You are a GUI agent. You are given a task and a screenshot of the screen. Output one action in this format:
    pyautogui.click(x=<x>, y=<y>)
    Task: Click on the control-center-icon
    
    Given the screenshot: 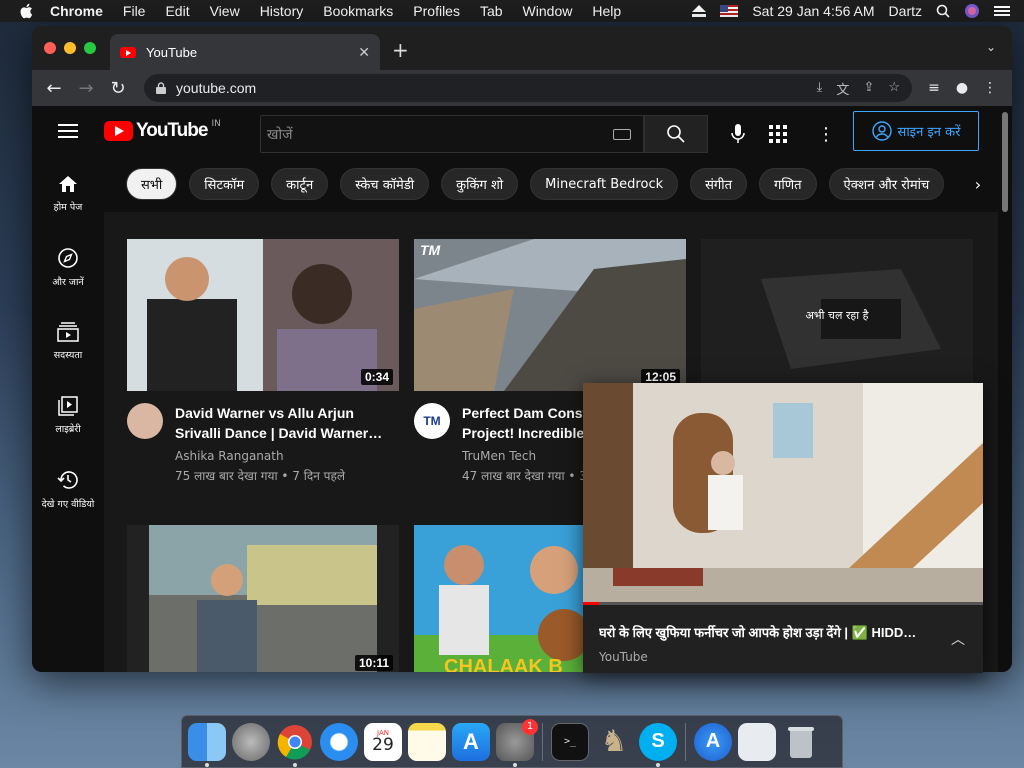 What is the action you would take?
    pyautogui.click(x=1002, y=11)
    